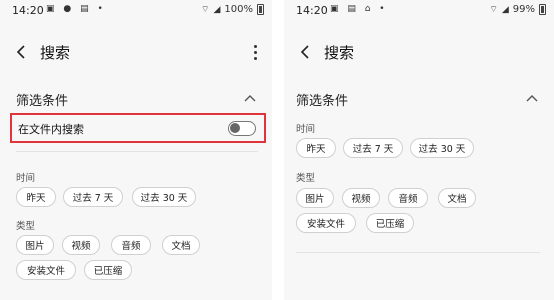 Image resolution: width=554 pixels, height=300 pixels. I want to click on gutter, so click(278, 150).